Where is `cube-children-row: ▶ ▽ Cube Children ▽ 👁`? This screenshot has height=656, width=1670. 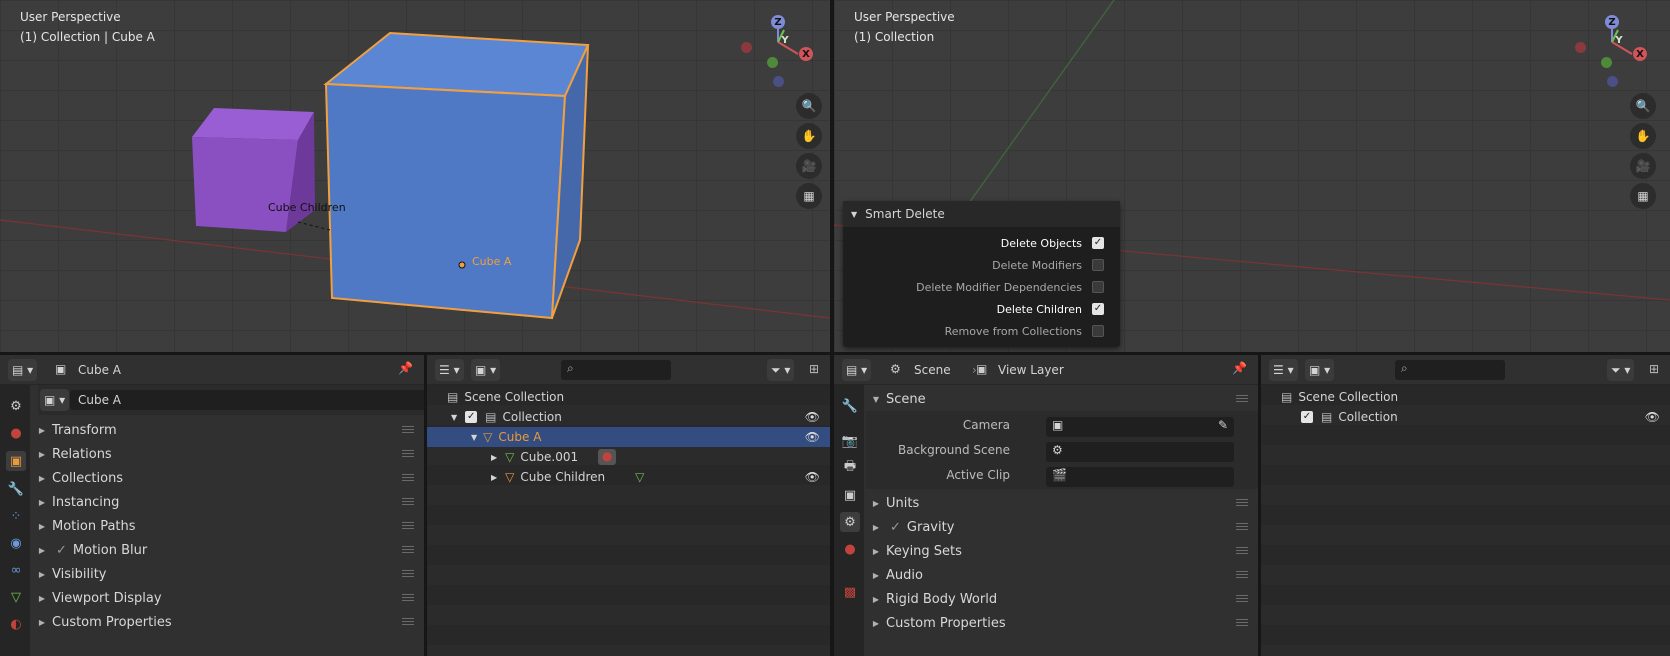
cube-children-row: ▶ ▽ Cube Children ▽ 👁 is located at coordinates (628, 477).